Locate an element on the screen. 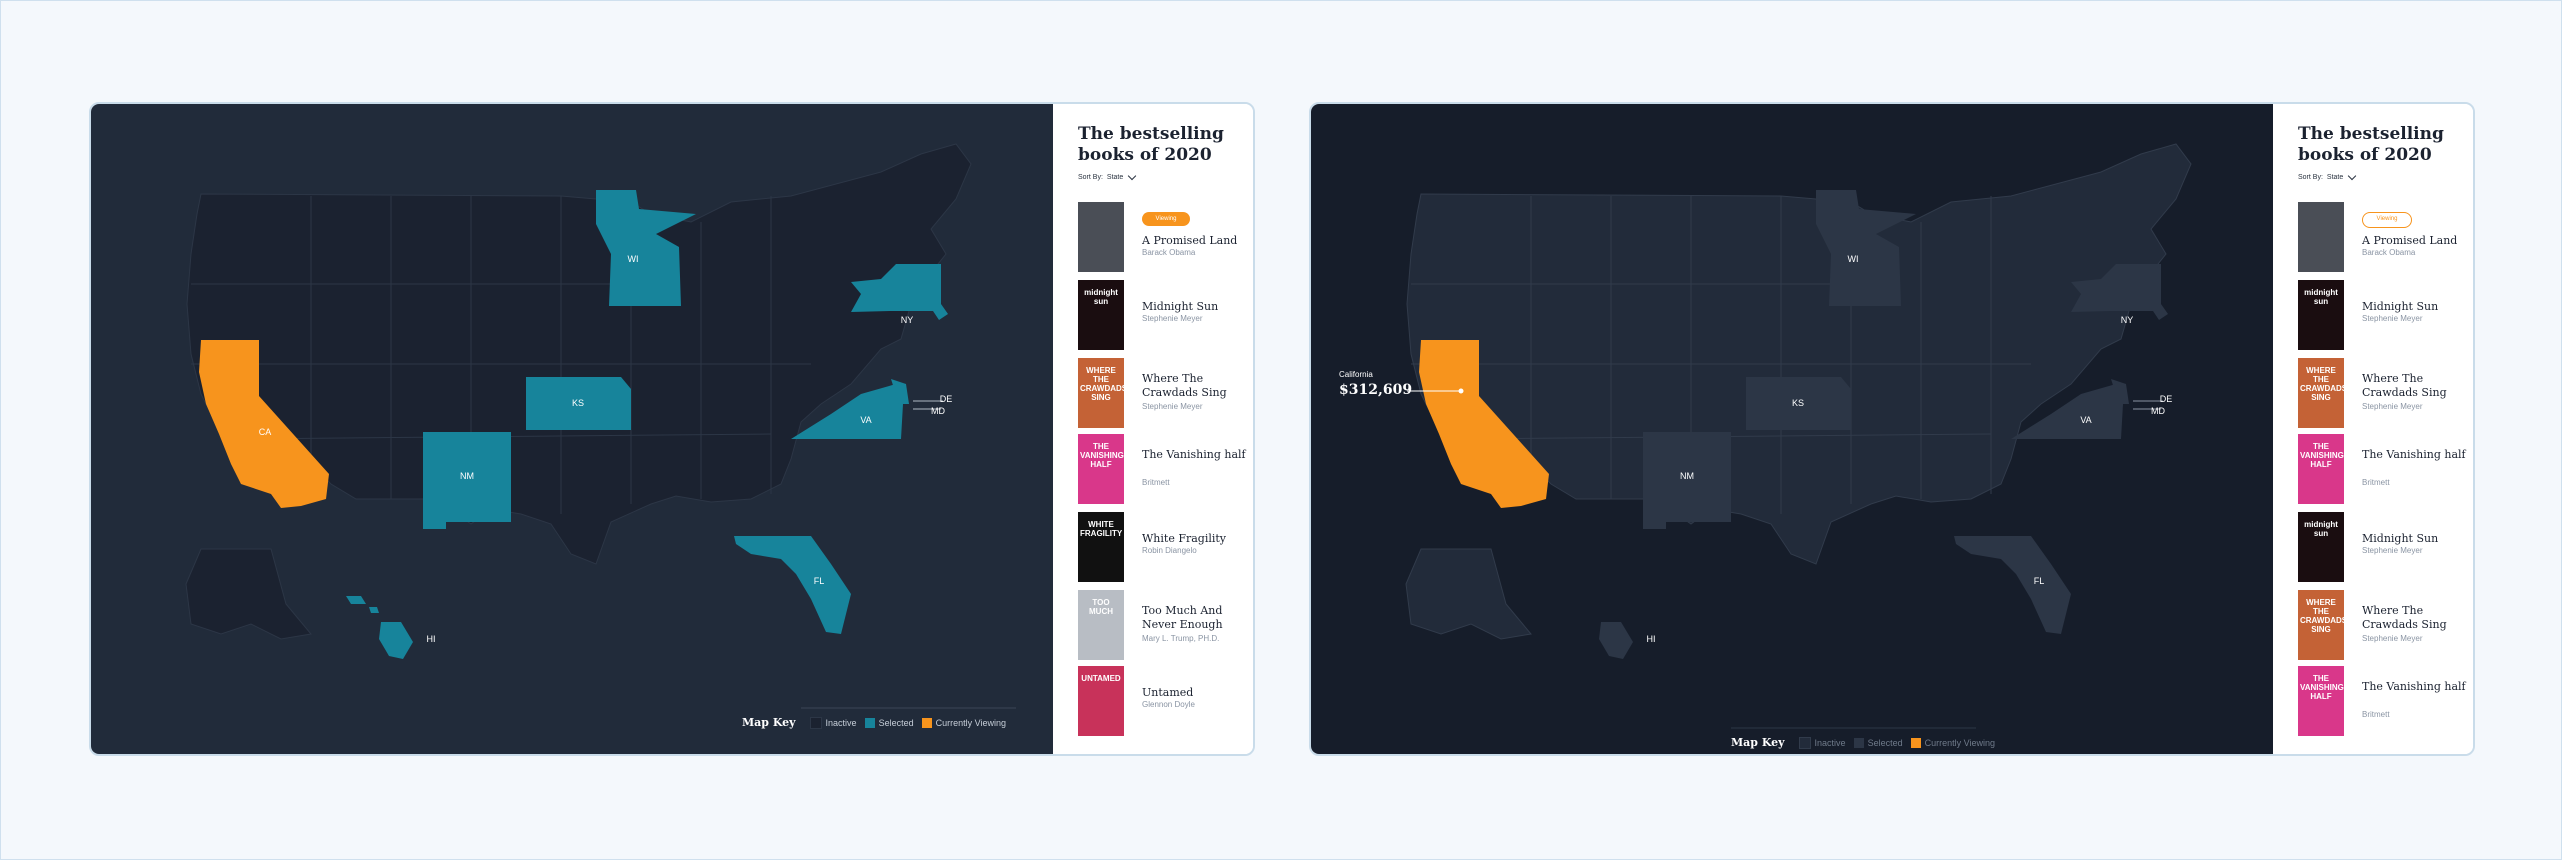  tooltip-value: $312,609 is located at coordinates (1376, 390).